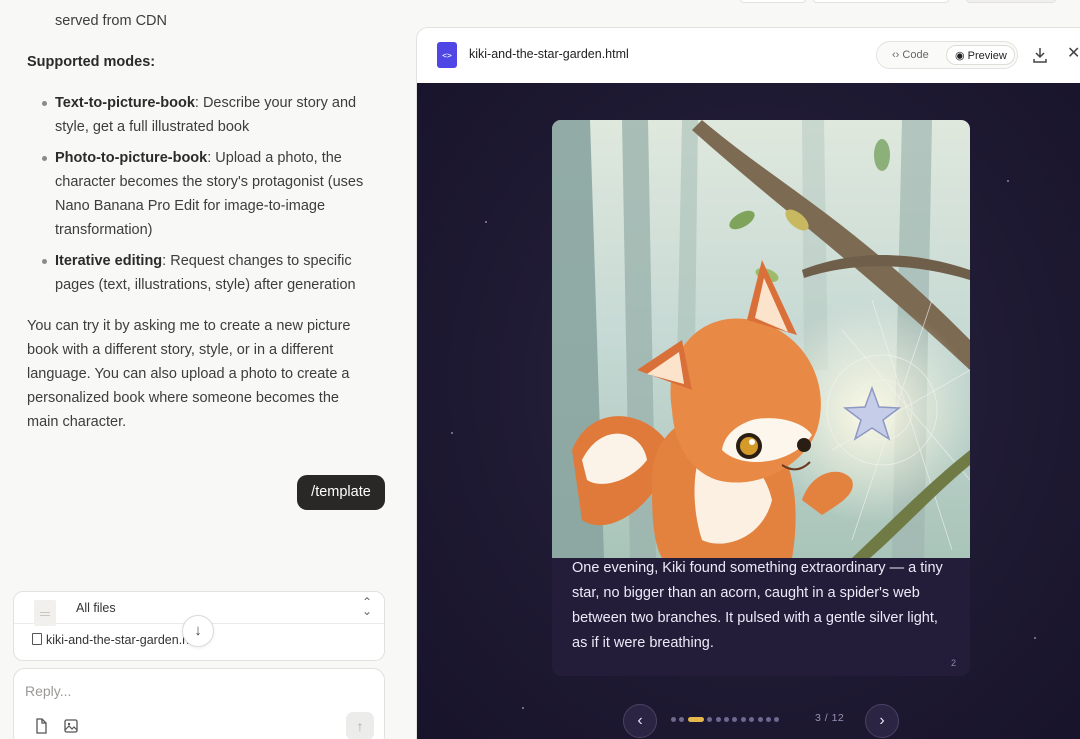  What do you see at coordinates (96, 608) in the screenshot?
I see `all-files-label: All files` at bounding box center [96, 608].